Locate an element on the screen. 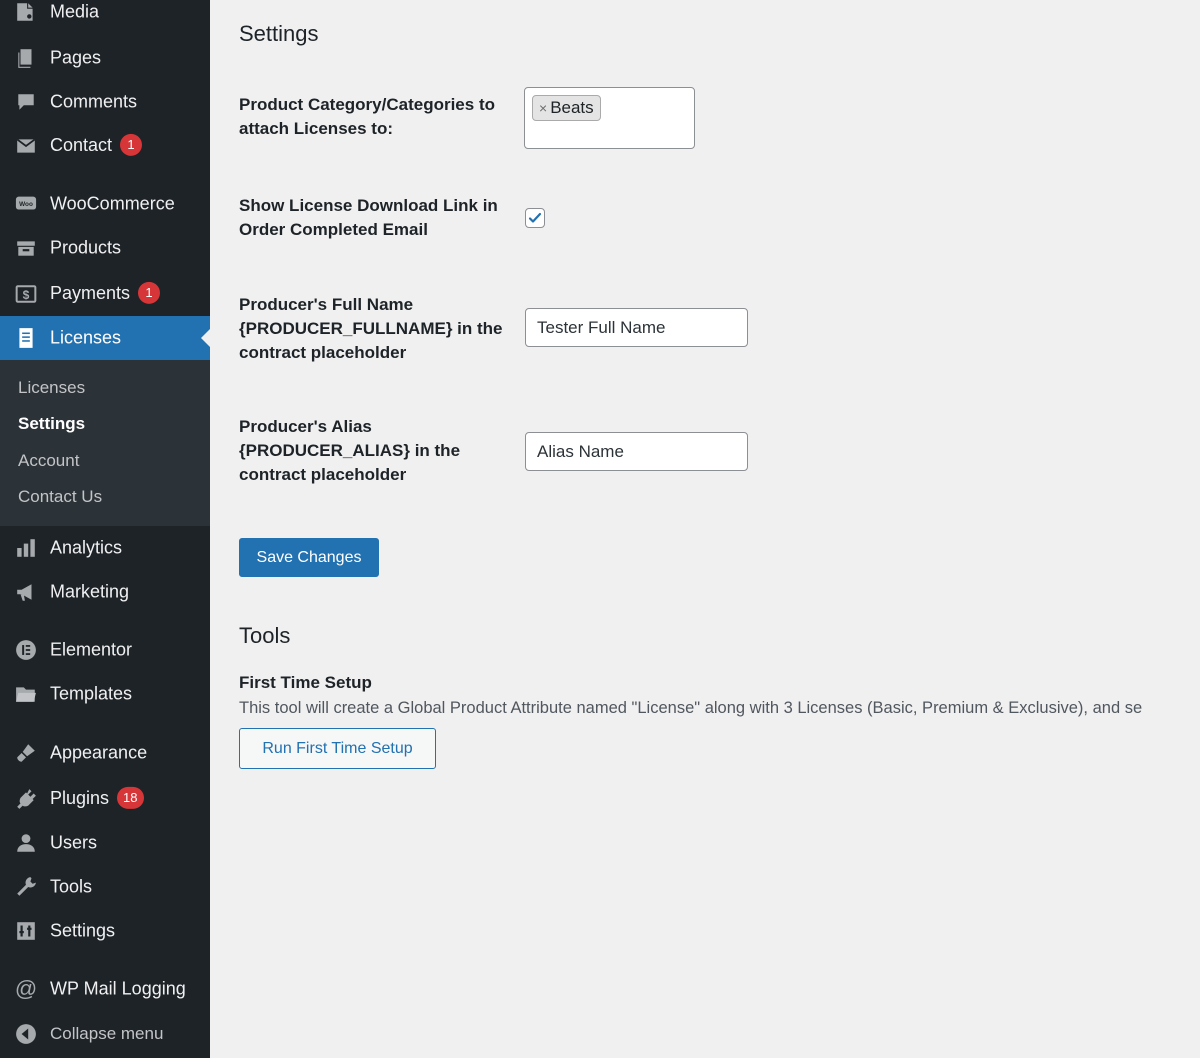  submenu-item-account: Account is located at coordinates (48, 461).